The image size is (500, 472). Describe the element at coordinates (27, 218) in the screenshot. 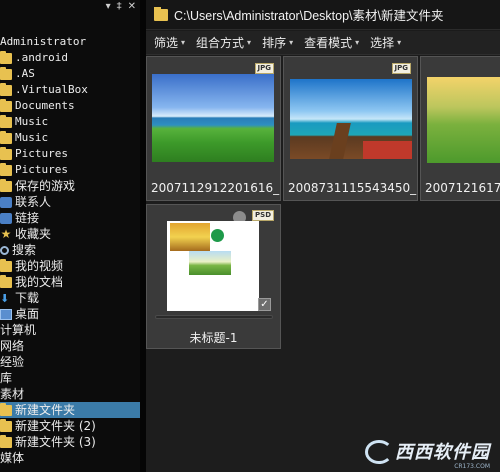

I see `tree-item-label: 链接` at that location.